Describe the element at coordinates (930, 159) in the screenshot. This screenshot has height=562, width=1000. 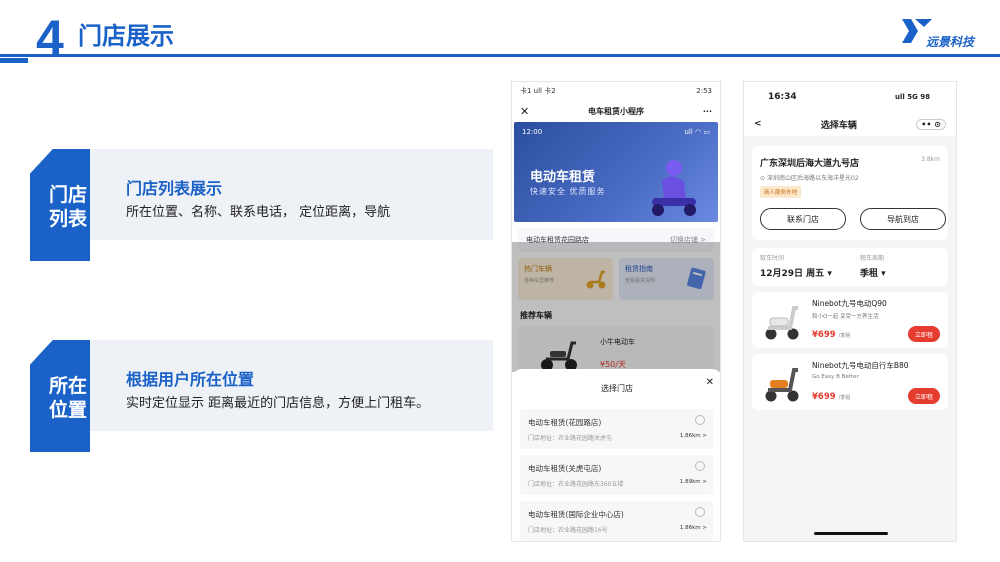
I see `store-distance: 3.8km` at that location.